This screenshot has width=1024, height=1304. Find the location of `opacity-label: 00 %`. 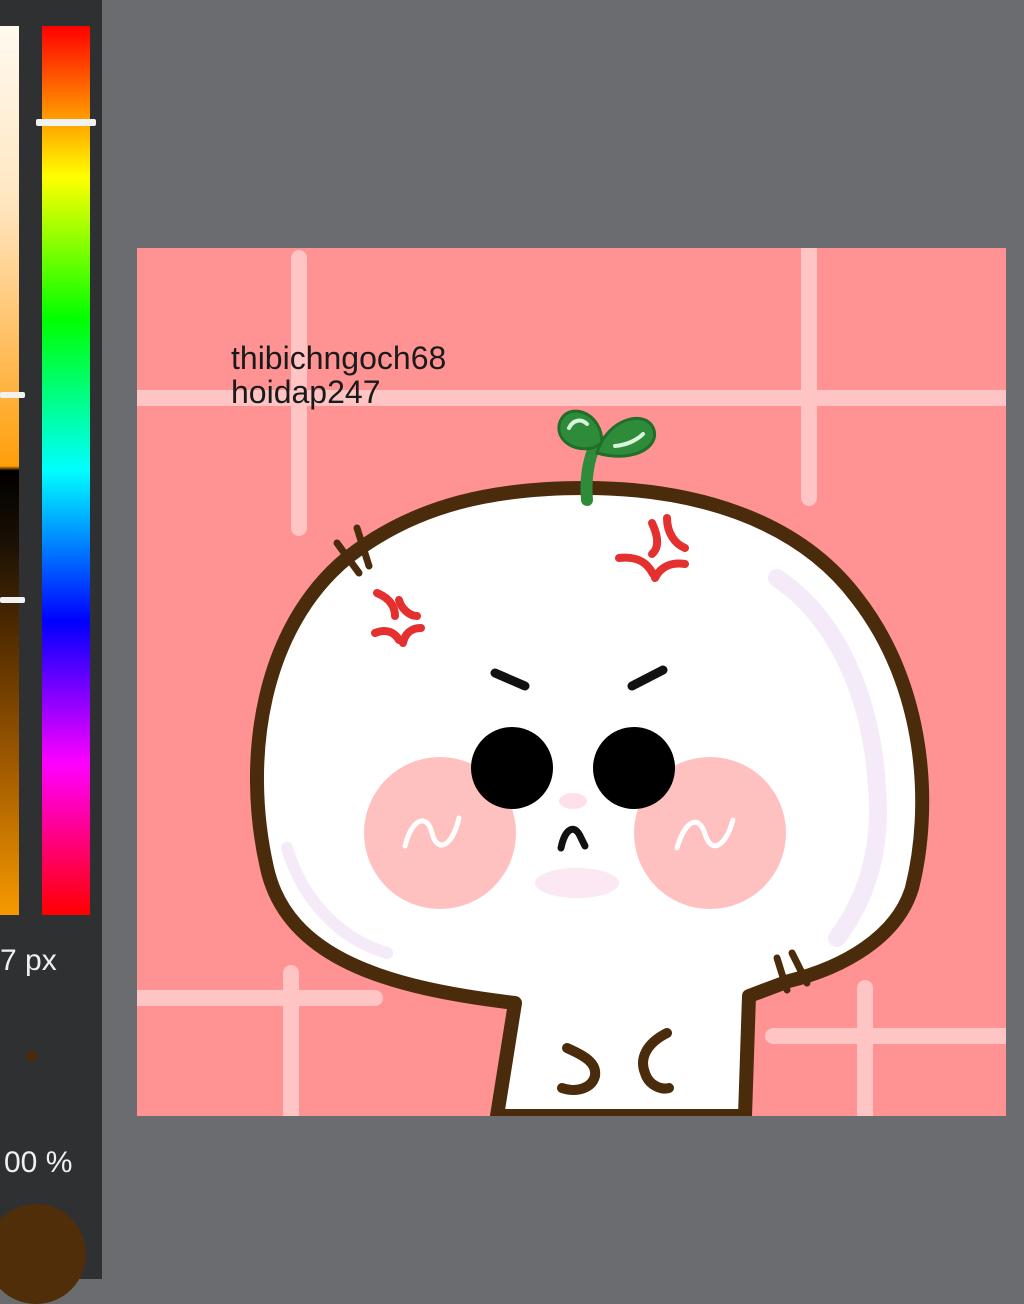

opacity-label: 00 % is located at coordinates (38, 1163).